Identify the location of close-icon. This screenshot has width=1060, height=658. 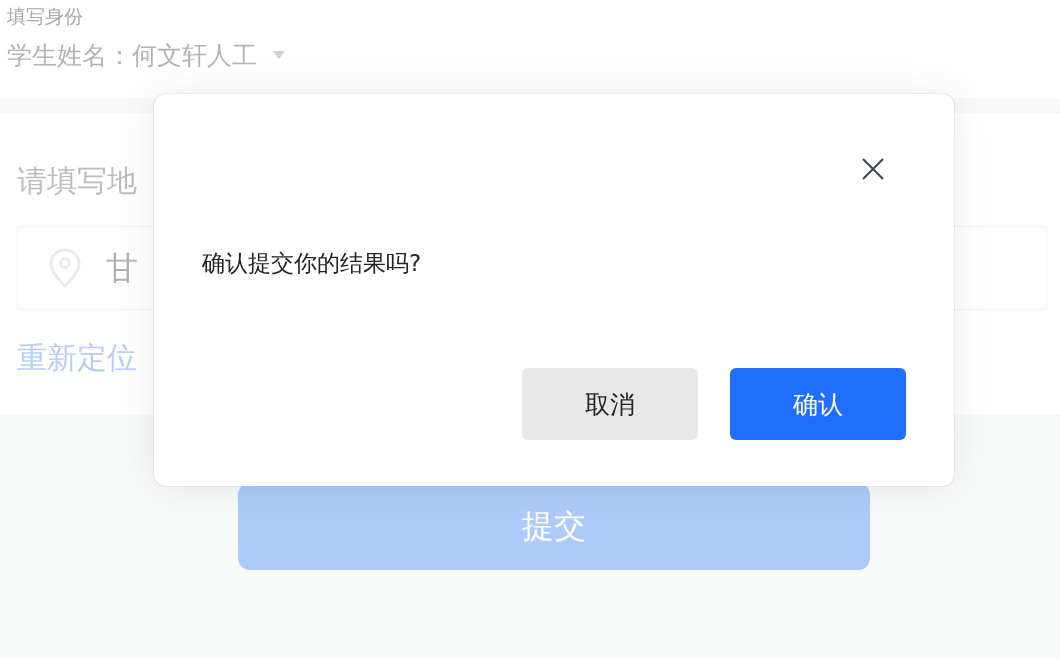
(873, 169).